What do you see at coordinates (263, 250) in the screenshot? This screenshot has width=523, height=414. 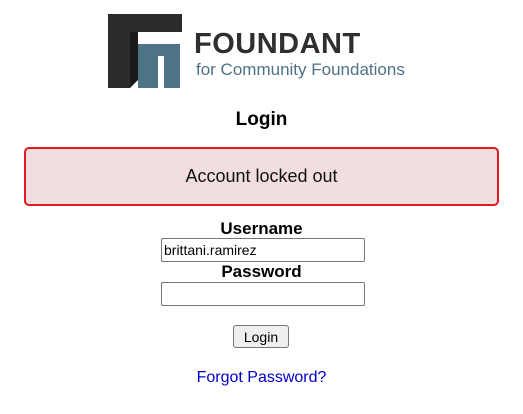 I see `username-input` at bounding box center [263, 250].